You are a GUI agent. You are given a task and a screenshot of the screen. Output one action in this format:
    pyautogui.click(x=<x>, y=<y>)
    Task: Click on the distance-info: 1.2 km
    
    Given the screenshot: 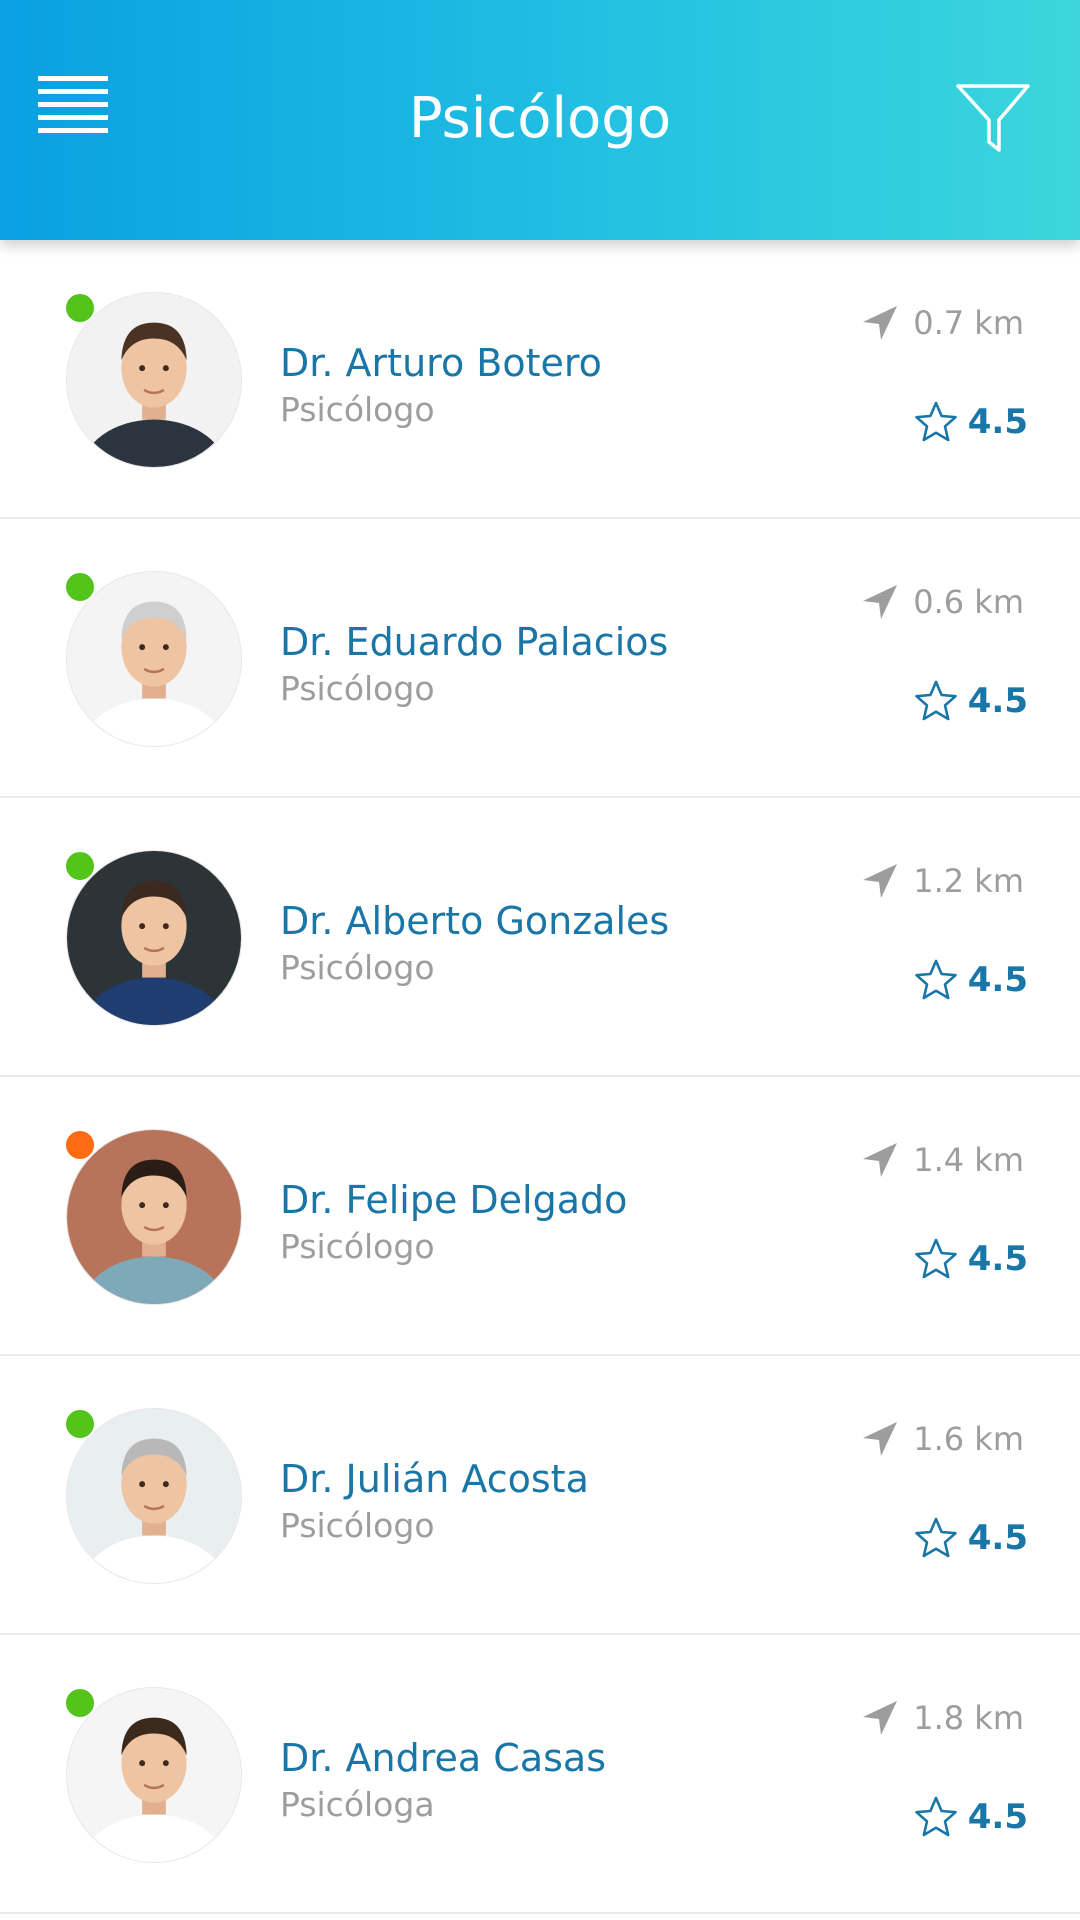 What is the action you would take?
    pyautogui.click(x=942, y=881)
    